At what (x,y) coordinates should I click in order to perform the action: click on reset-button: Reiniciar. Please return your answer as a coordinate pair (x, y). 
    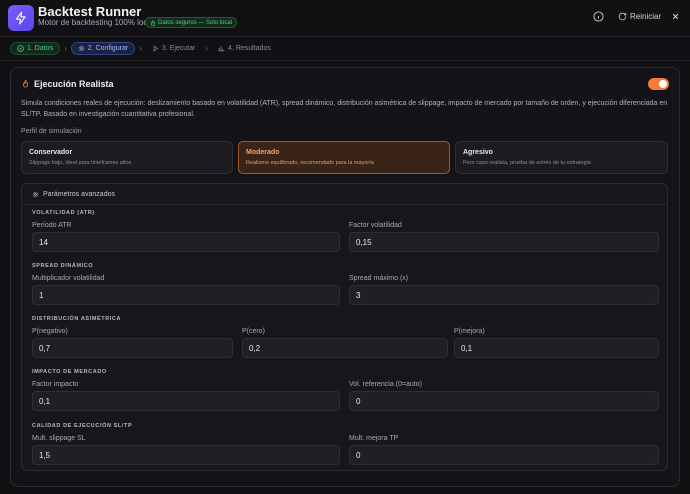
    Looking at the image, I should click on (639, 16).